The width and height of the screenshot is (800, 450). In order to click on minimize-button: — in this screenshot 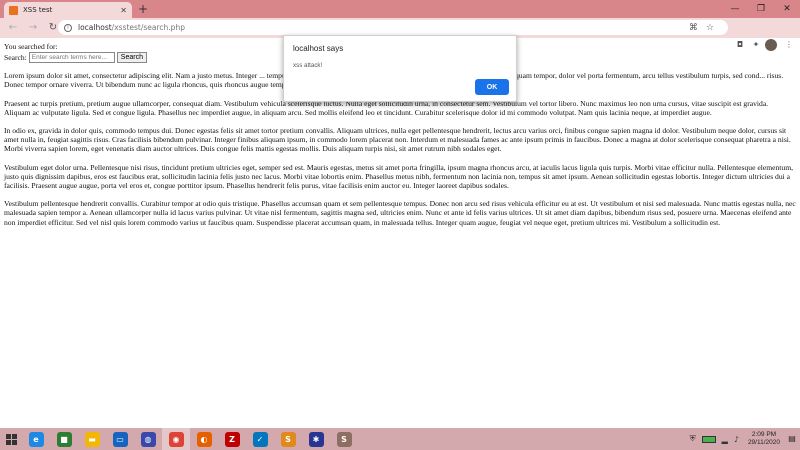, I will do `click(735, 9)`.